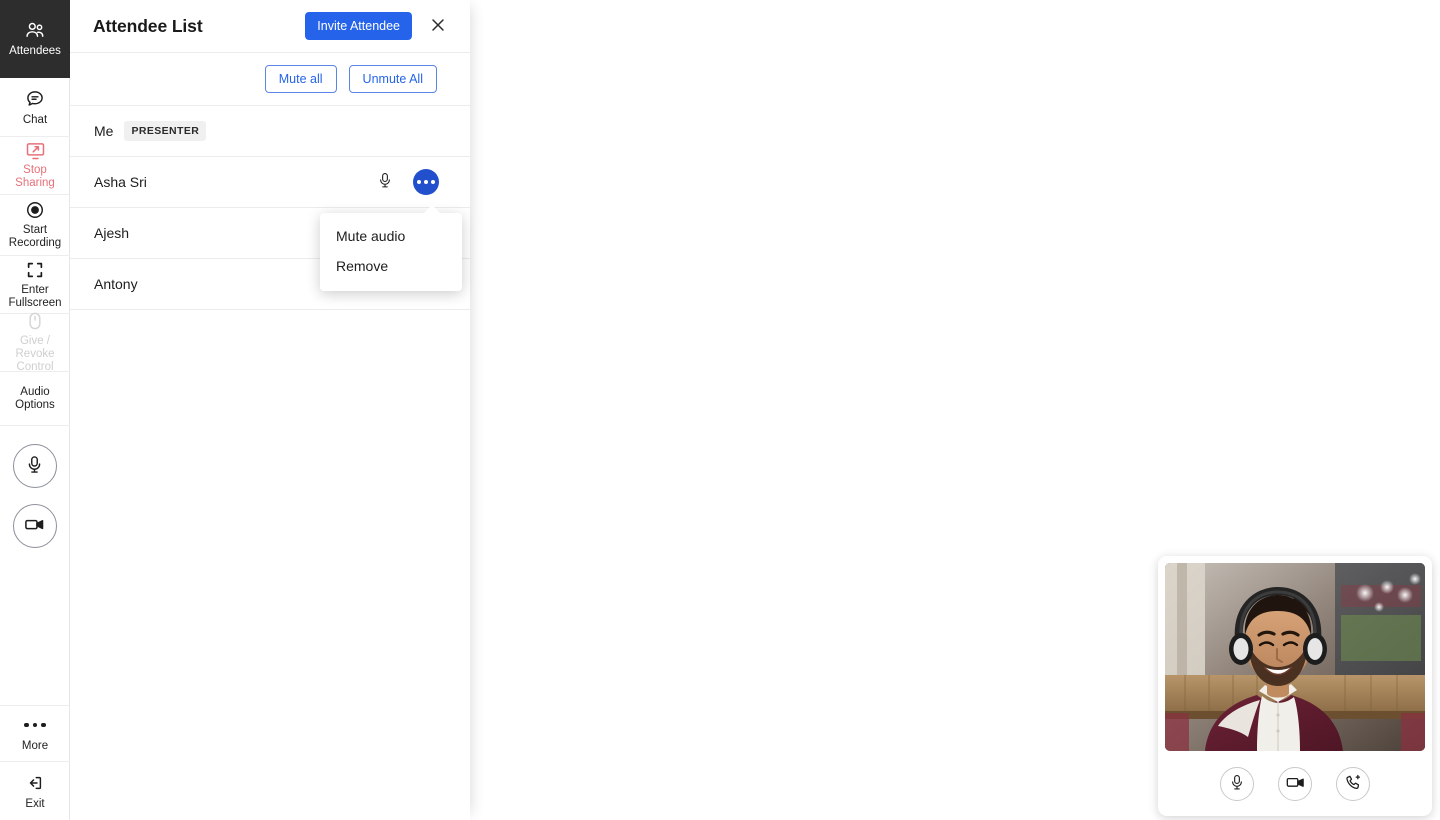 This screenshot has width=1440, height=820. I want to click on status-badge: PRESENTER, so click(165, 131).